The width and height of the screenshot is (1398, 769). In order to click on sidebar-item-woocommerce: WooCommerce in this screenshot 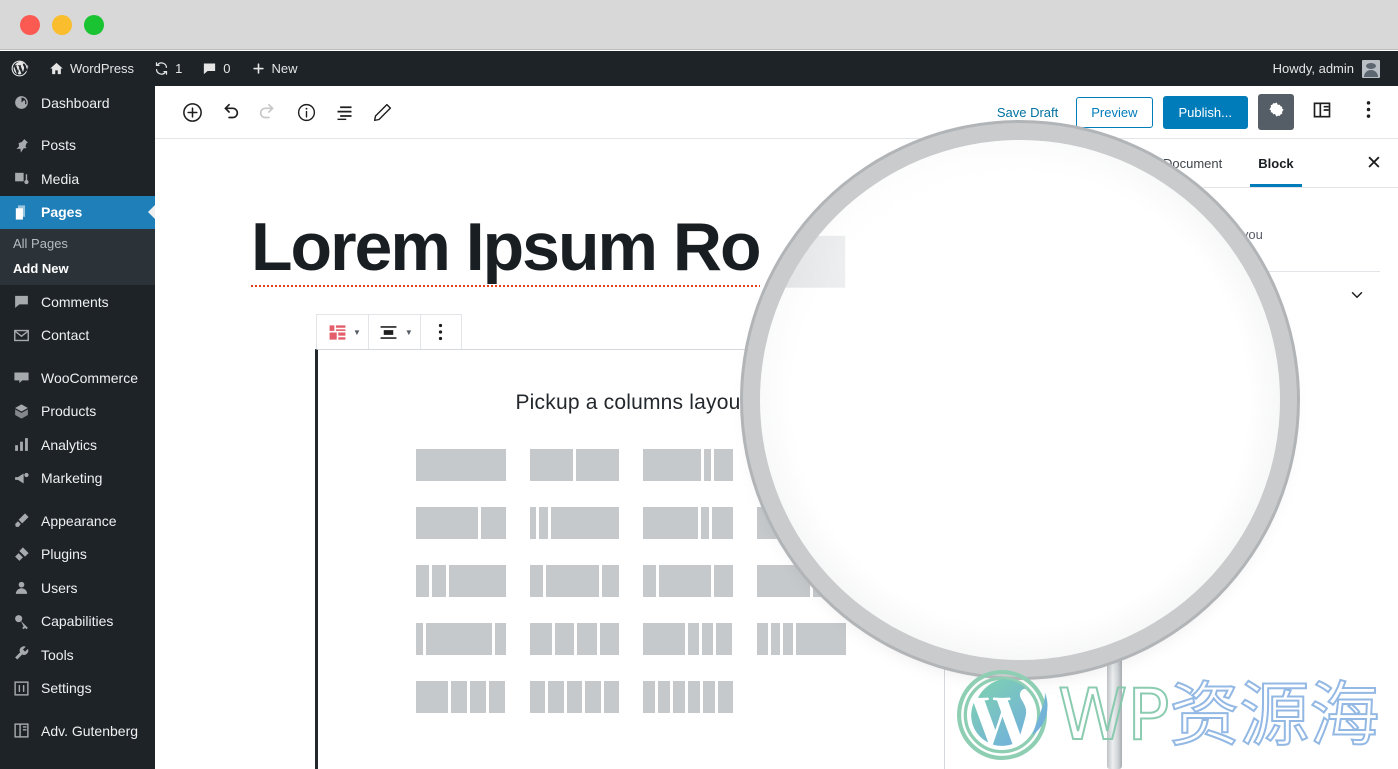, I will do `click(77, 378)`.